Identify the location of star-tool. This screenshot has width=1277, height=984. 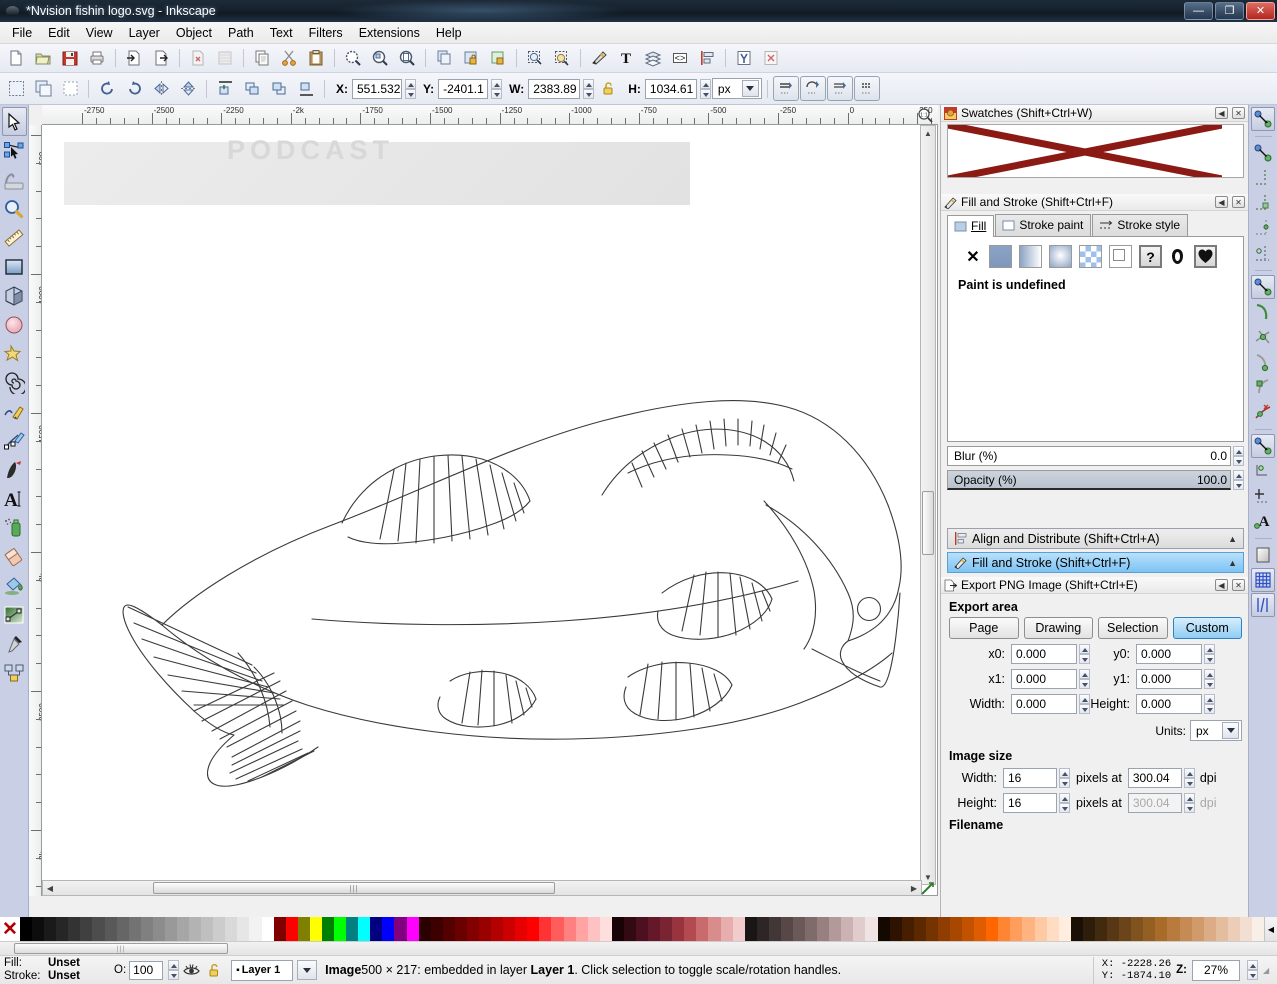
(14, 353).